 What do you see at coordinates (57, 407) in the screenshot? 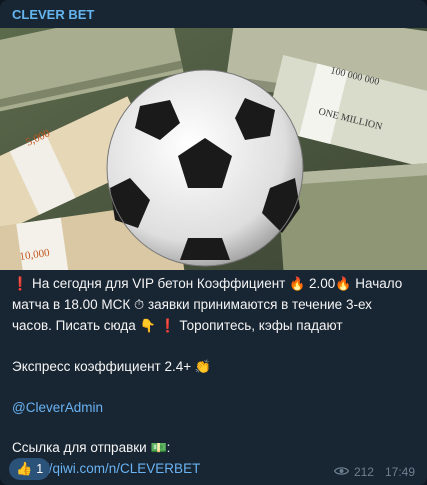
I see `admin-mention-link: @CleverAdmin` at bounding box center [57, 407].